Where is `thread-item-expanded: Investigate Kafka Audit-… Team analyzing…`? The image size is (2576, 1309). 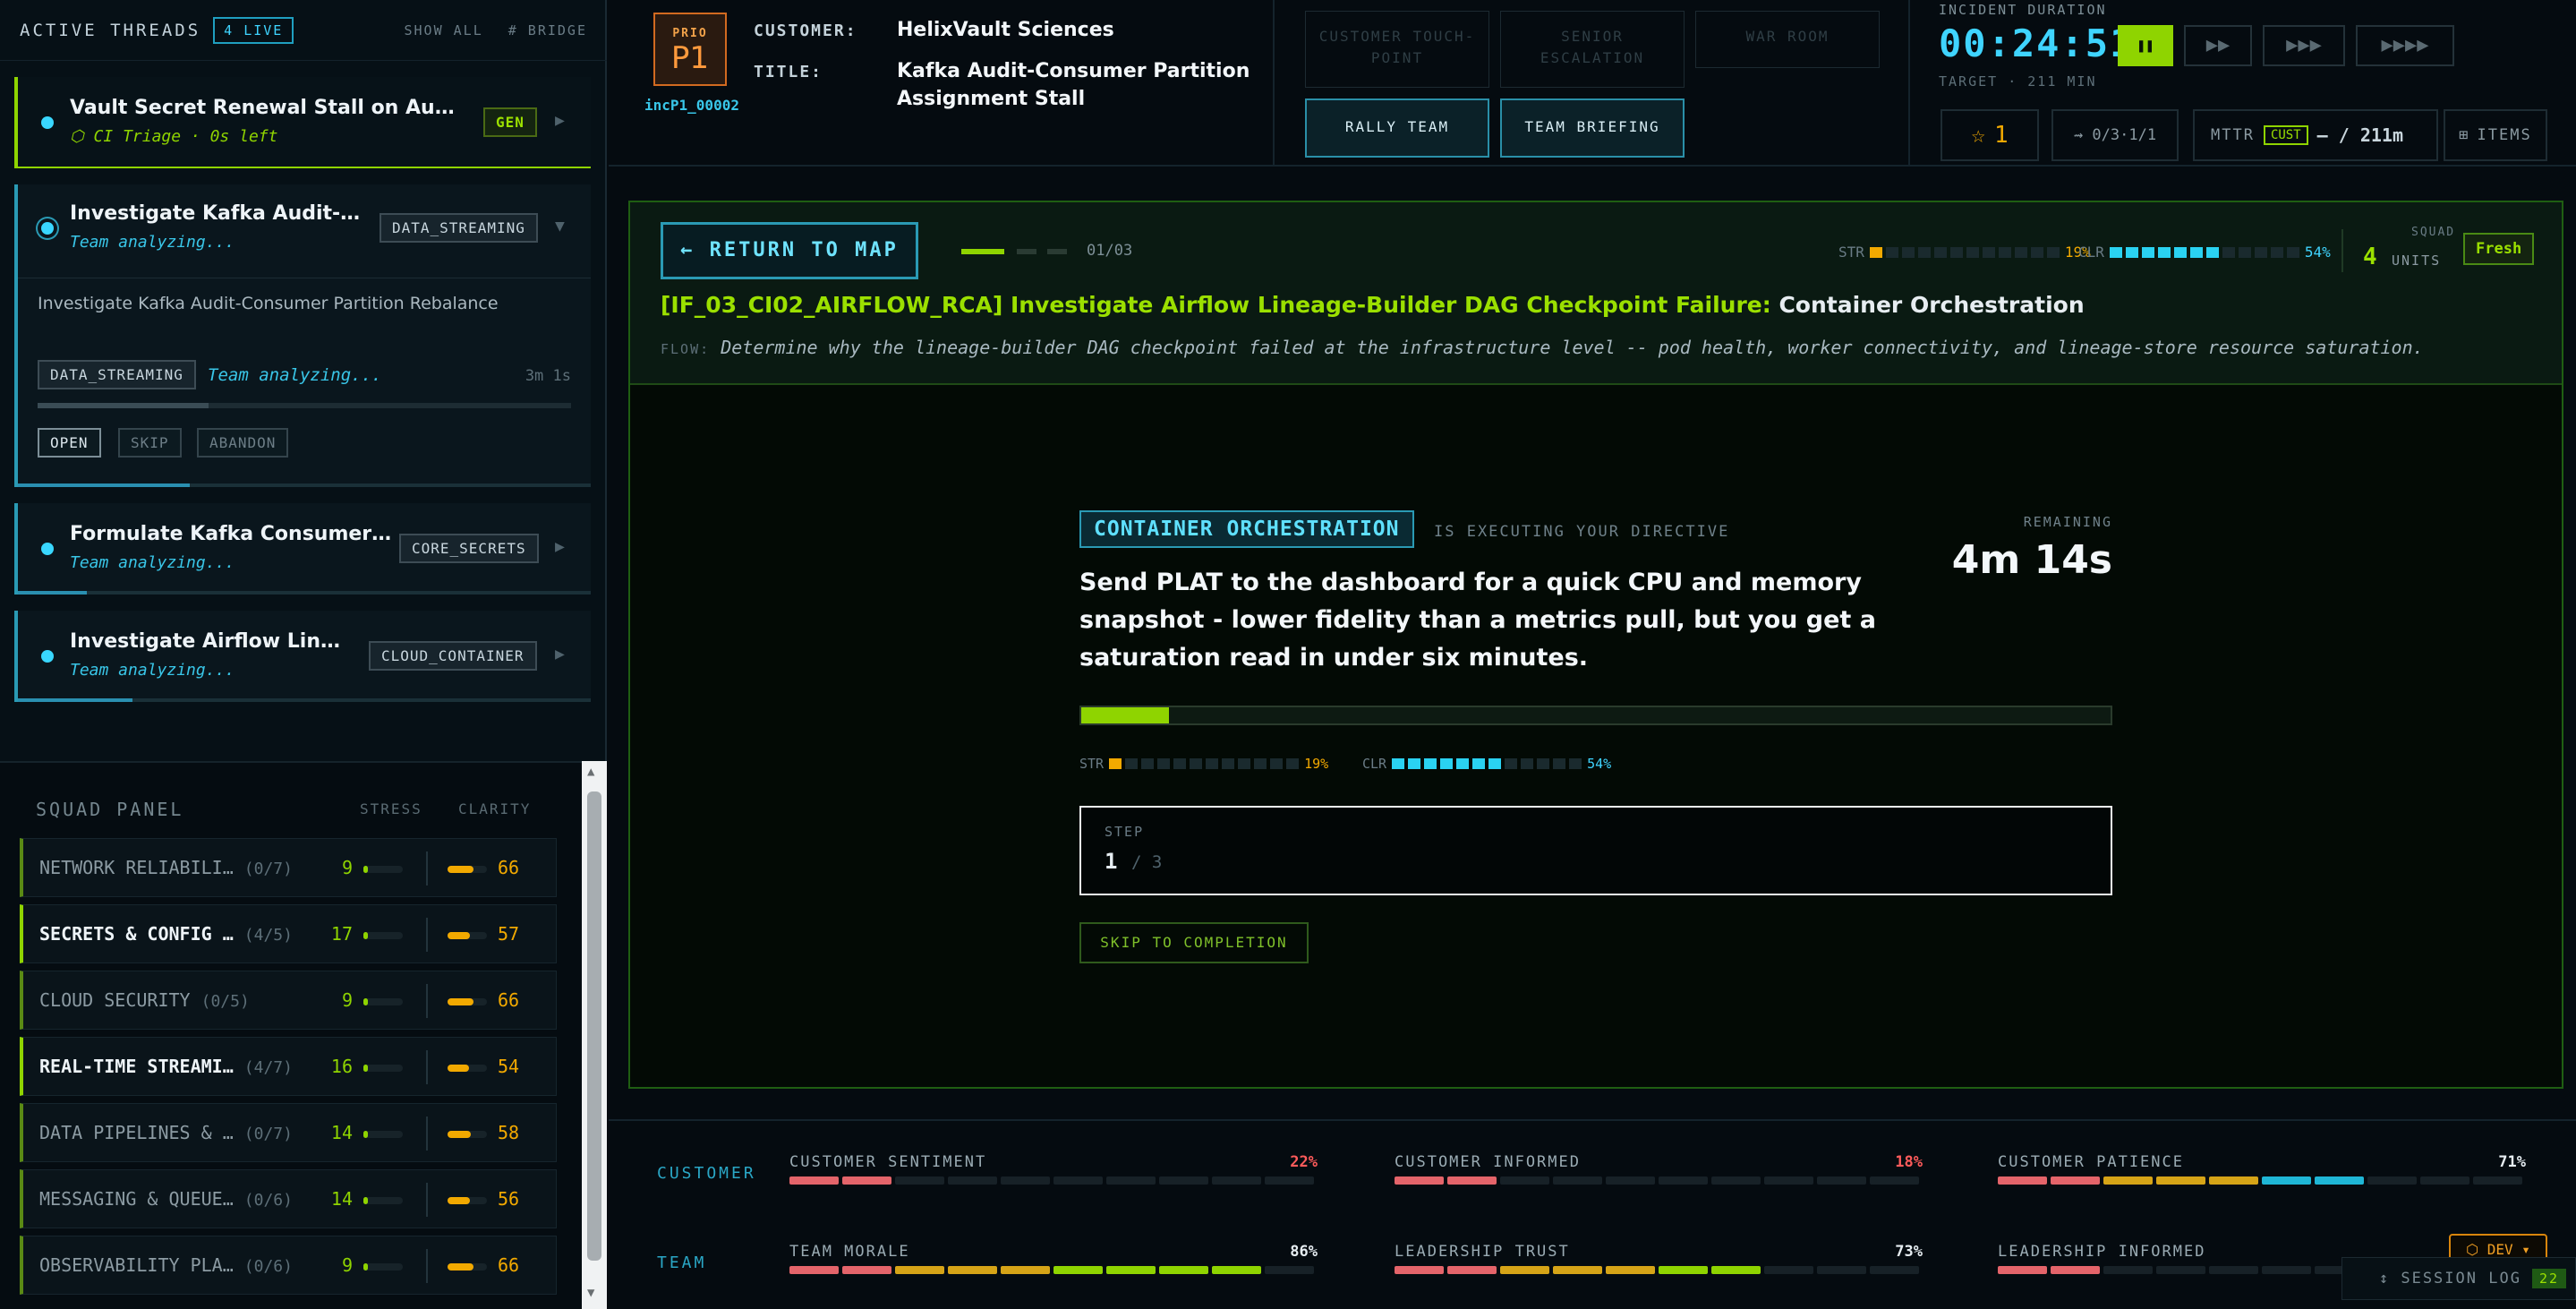 thread-item-expanded: Investigate Kafka Audit-… Team analyzing… is located at coordinates (302, 335).